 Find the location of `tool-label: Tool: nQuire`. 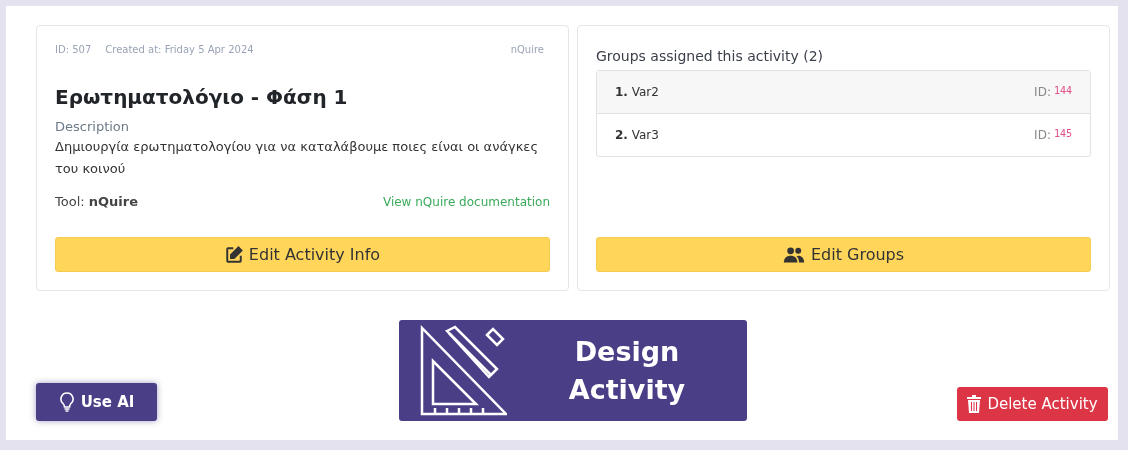

tool-label: Tool: nQuire is located at coordinates (96, 201).